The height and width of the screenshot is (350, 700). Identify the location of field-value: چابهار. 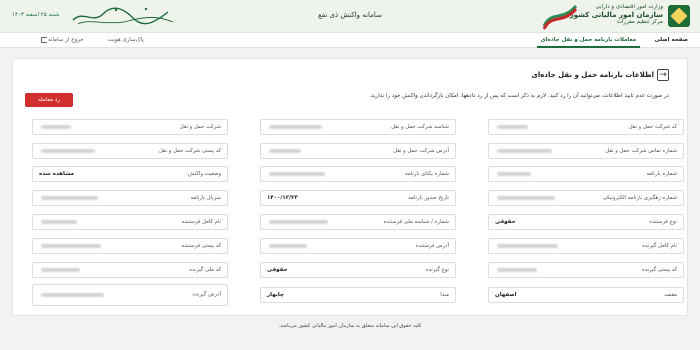
(275, 295).